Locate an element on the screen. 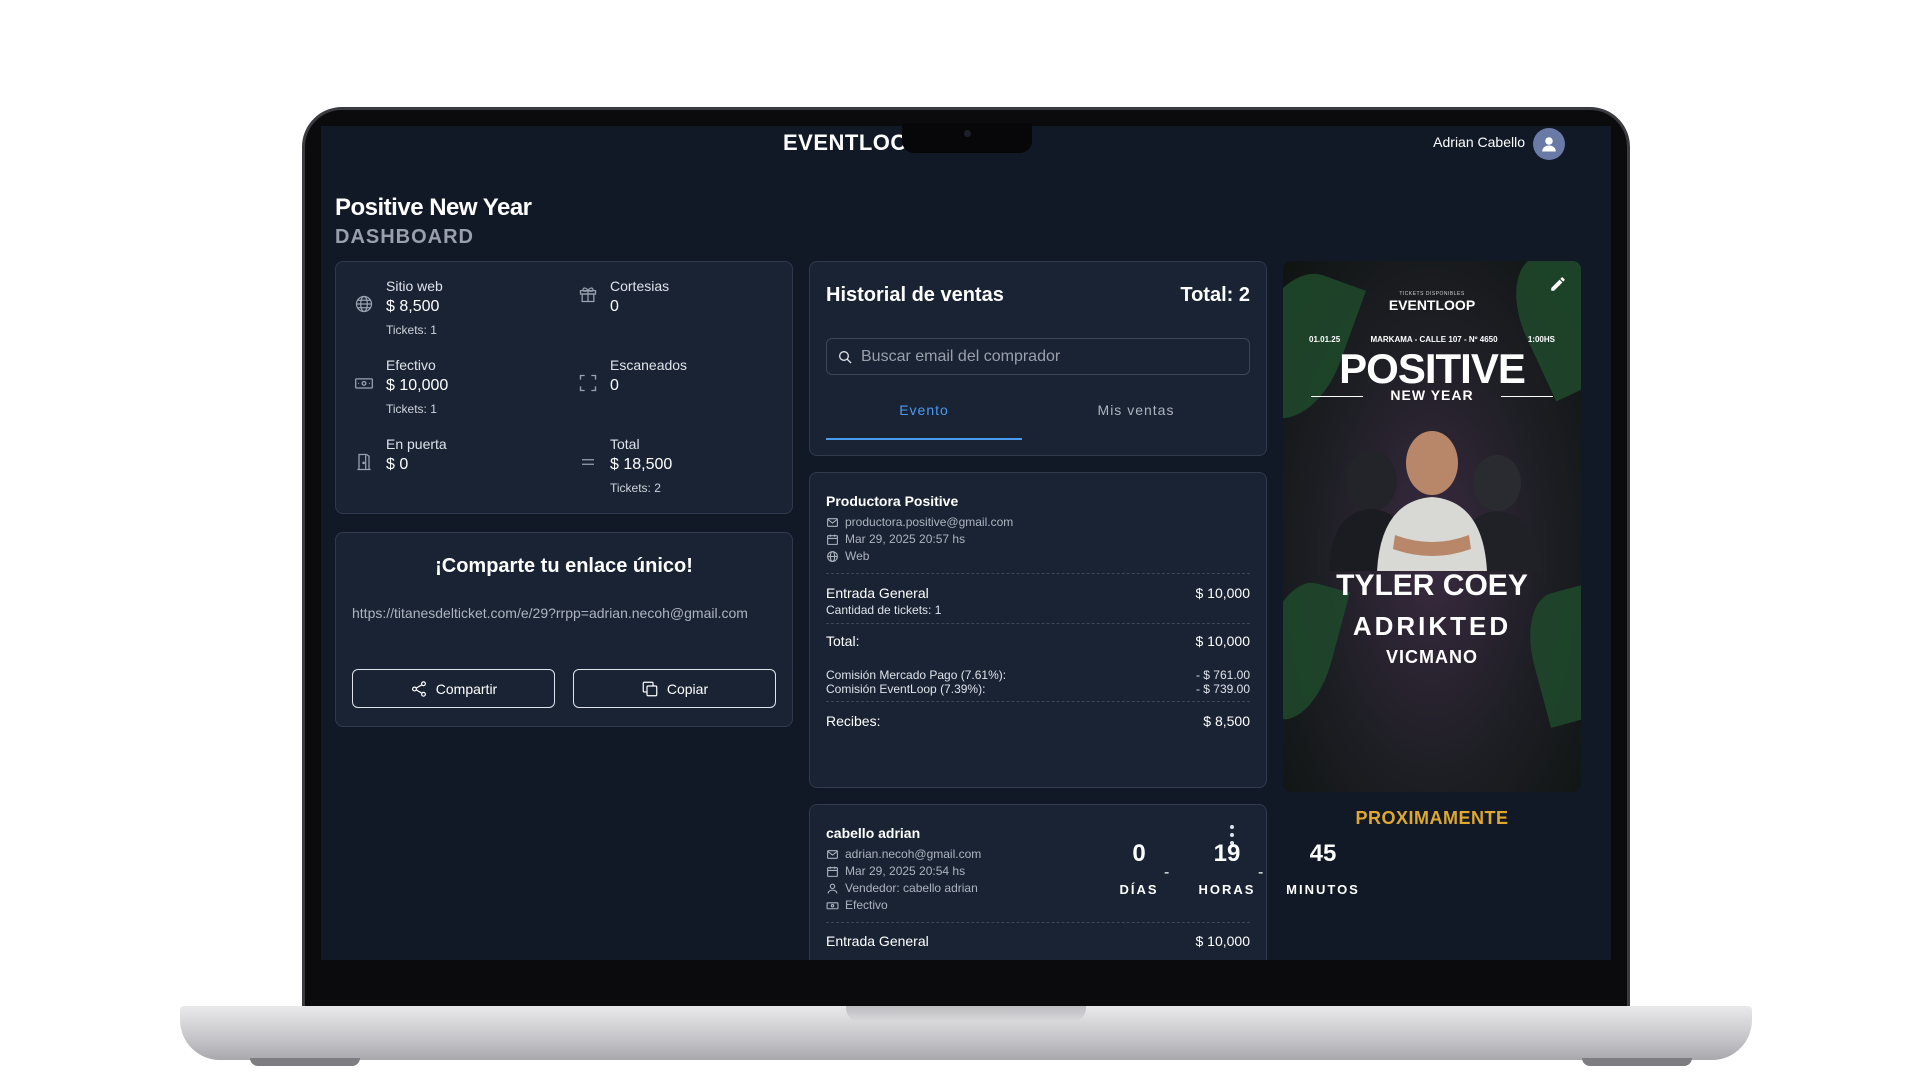  poster-artist: ADRIKTED is located at coordinates (1432, 626).